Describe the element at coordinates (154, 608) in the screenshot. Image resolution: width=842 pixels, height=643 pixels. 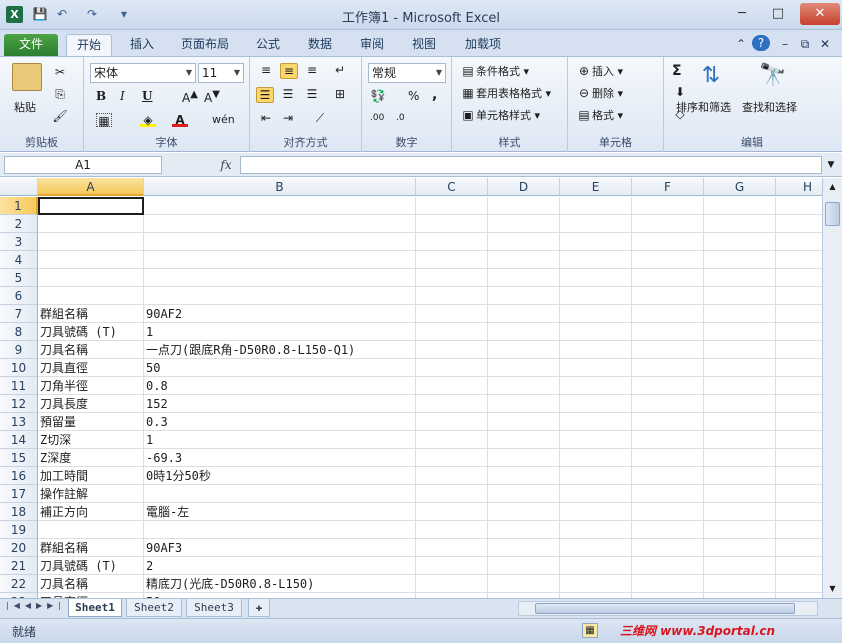
I see `sheet-tab-2: Sheet2` at that location.